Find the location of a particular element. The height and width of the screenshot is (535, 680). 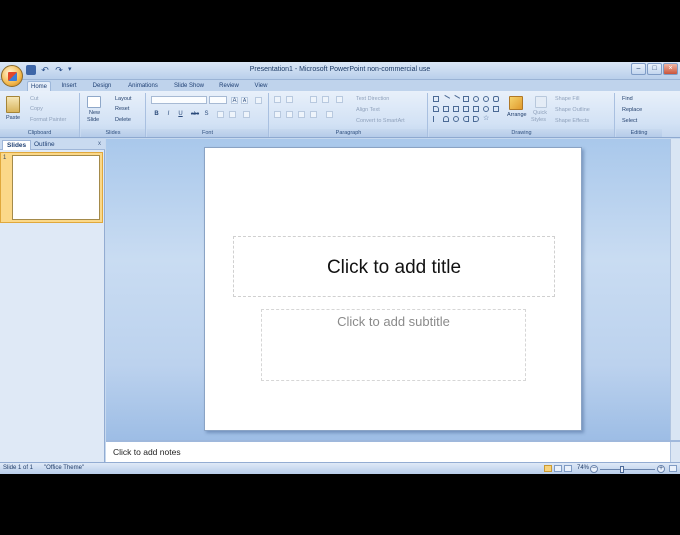

char-spacing-icon is located at coordinates (220, 114).